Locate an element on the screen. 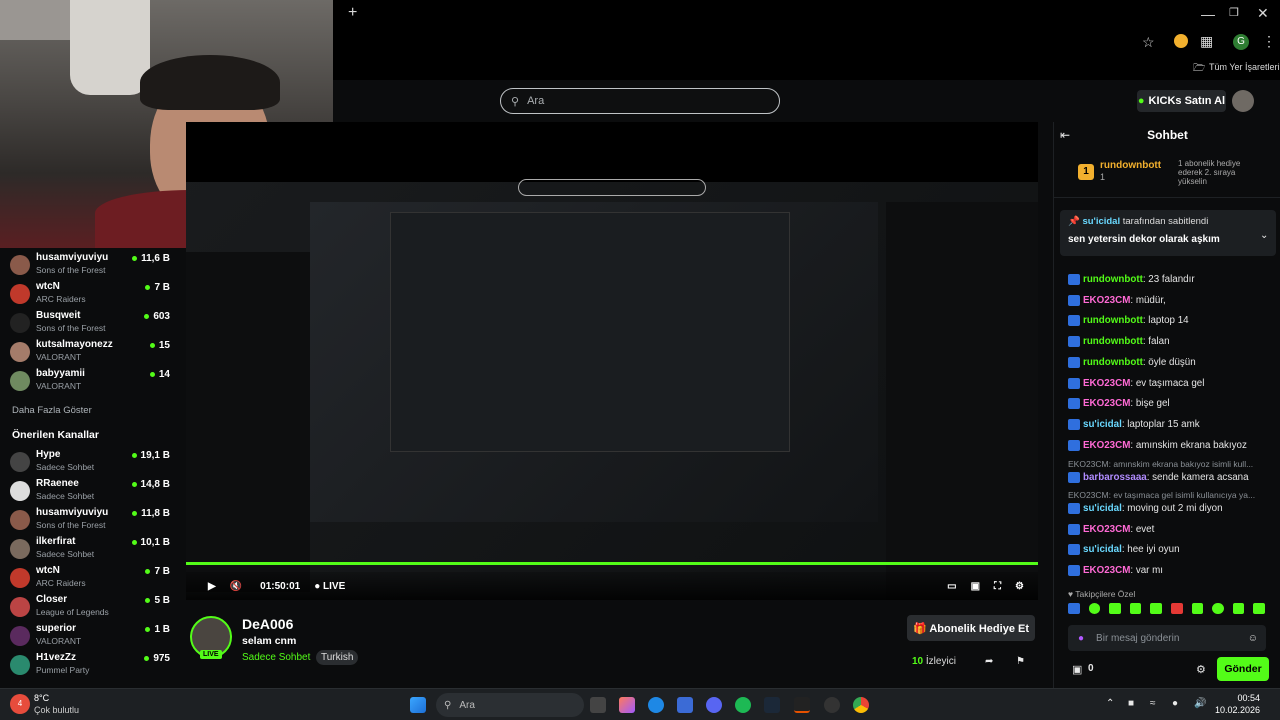 This screenshot has width=1280, height=720. points-icon: ▣ is located at coordinates (1077, 669).